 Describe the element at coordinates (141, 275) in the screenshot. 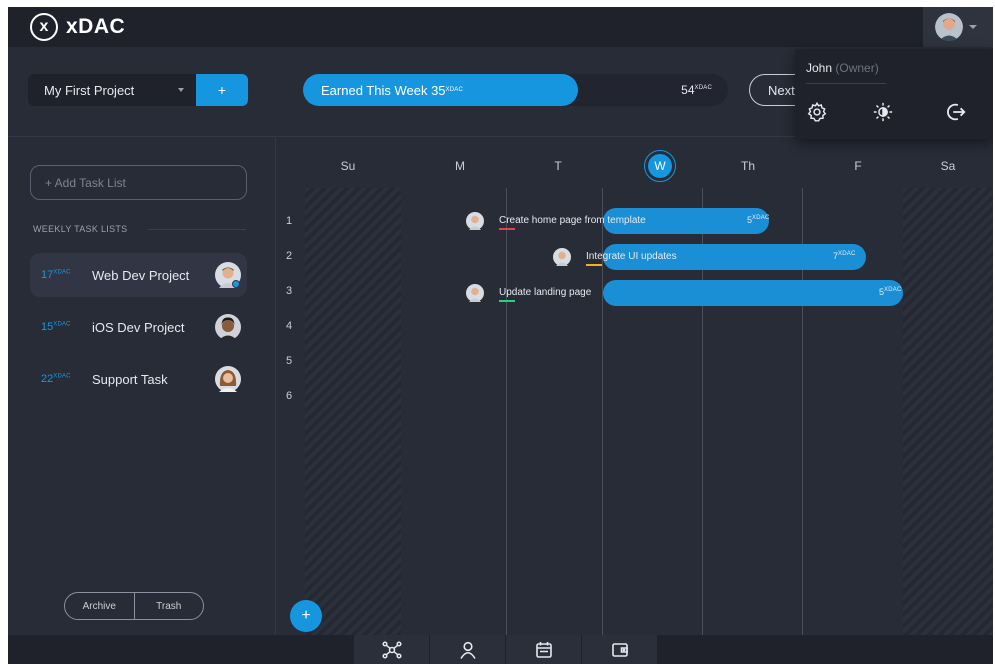

I see `task-list-name: Web Dev Project` at that location.